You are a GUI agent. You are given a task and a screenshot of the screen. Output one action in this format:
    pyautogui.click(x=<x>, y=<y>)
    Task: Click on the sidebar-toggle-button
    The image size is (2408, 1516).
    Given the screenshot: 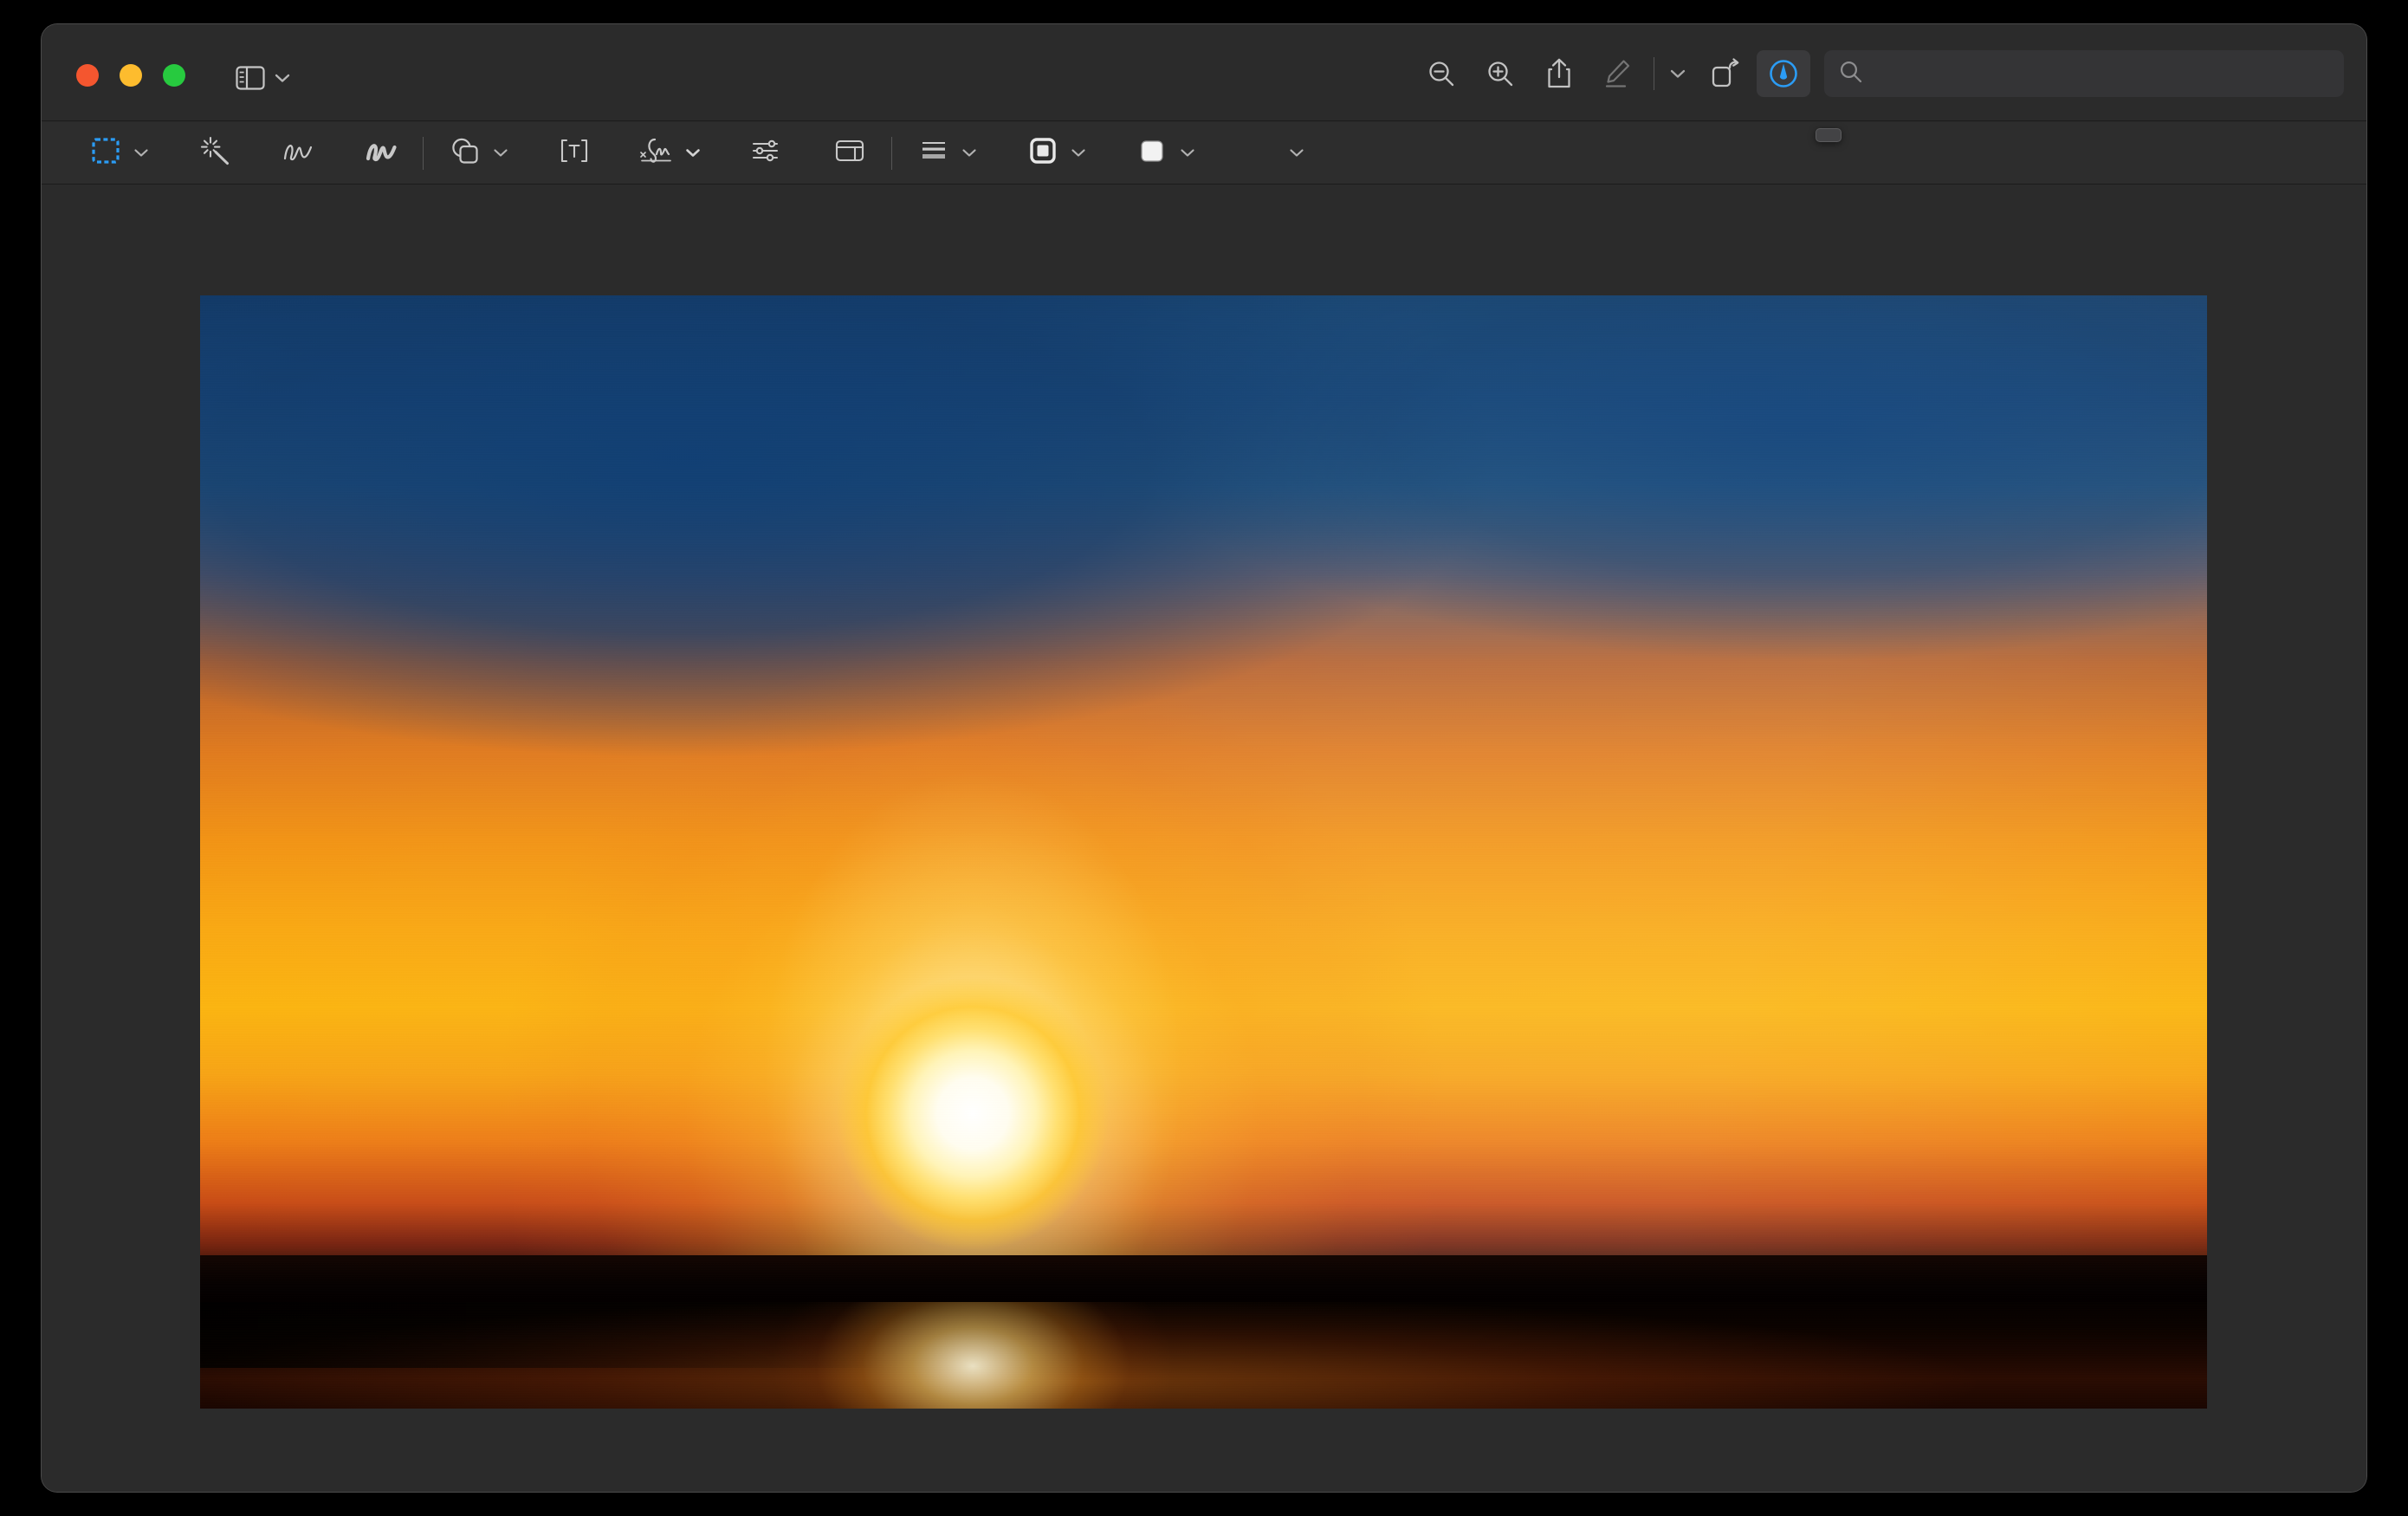 What is the action you would take?
    pyautogui.click(x=263, y=78)
    